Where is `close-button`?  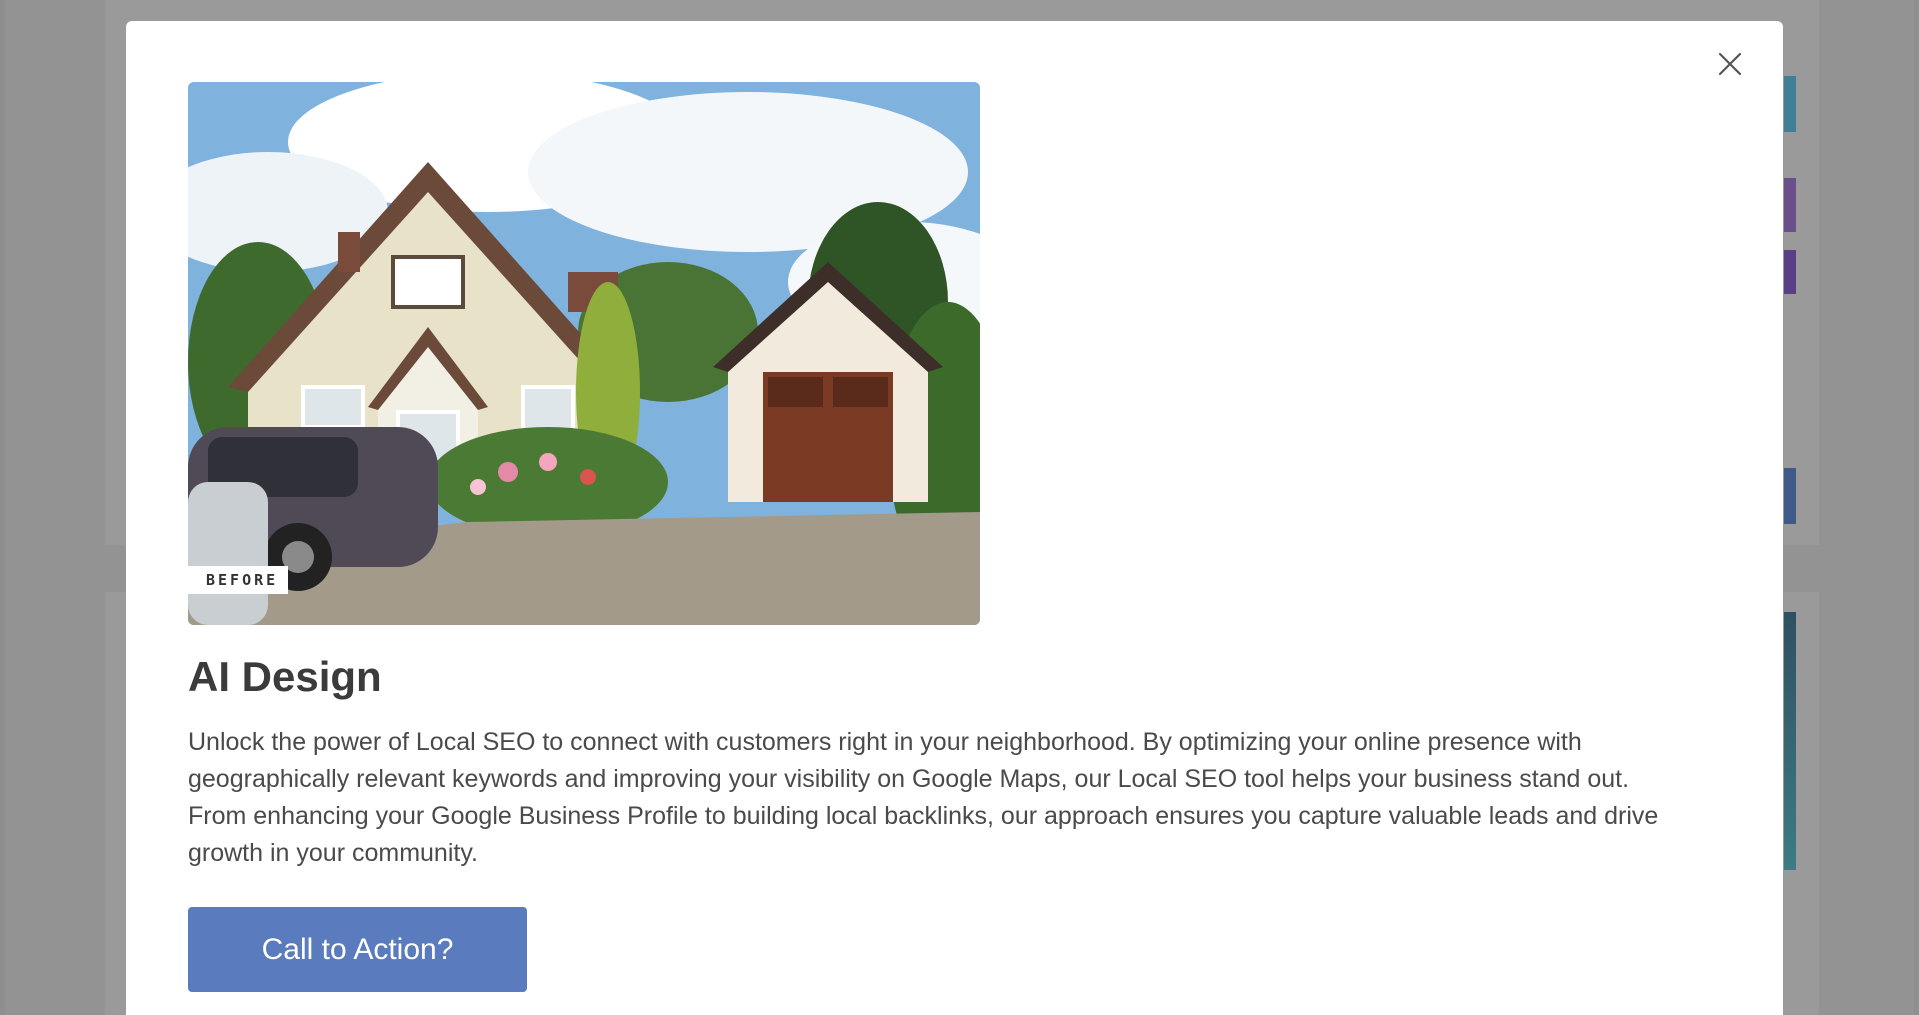 close-button is located at coordinates (1730, 64).